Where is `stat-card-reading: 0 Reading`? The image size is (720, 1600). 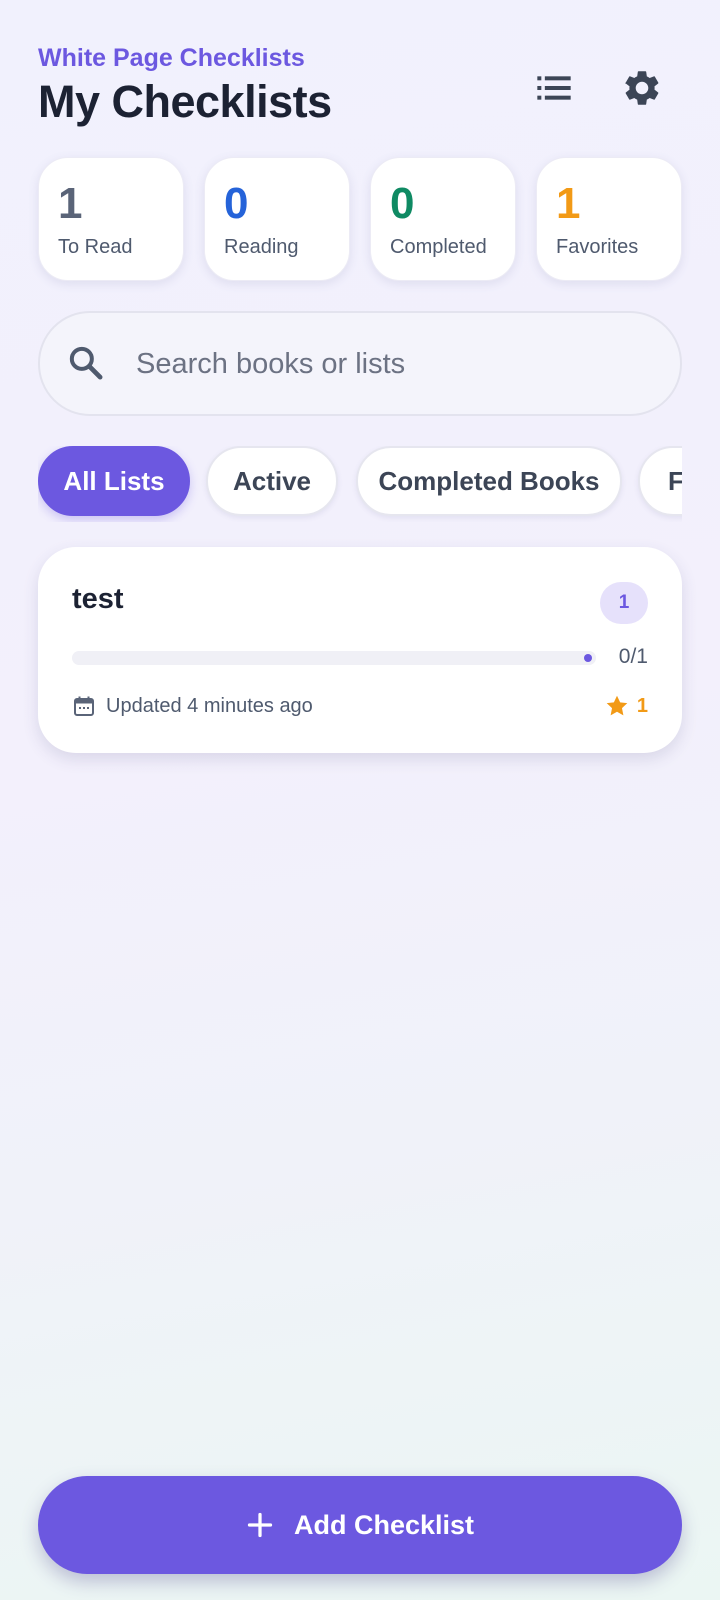
stat-card-reading: 0 Reading is located at coordinates (277, 219).